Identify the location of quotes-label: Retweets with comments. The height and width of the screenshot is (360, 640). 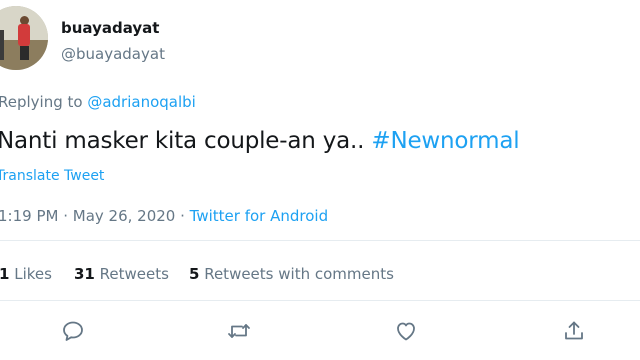
(296, 274).